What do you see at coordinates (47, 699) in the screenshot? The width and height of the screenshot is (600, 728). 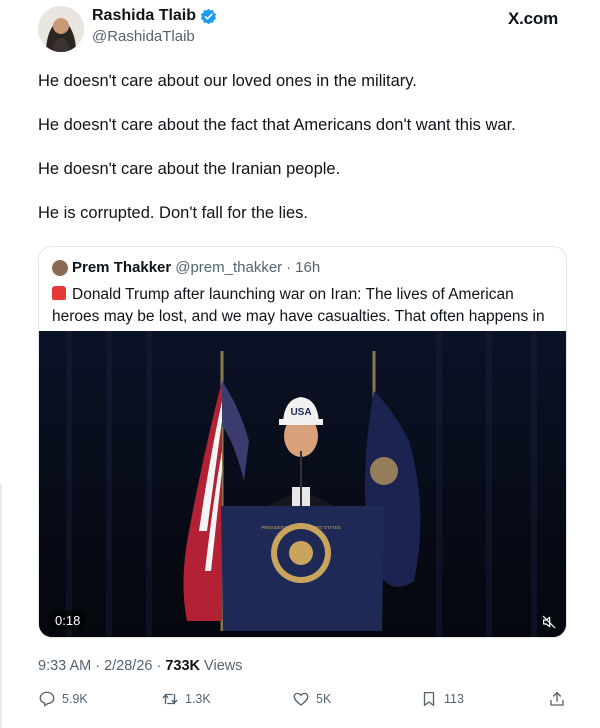 I see `reply-icon` at bounding box center [47, 699].